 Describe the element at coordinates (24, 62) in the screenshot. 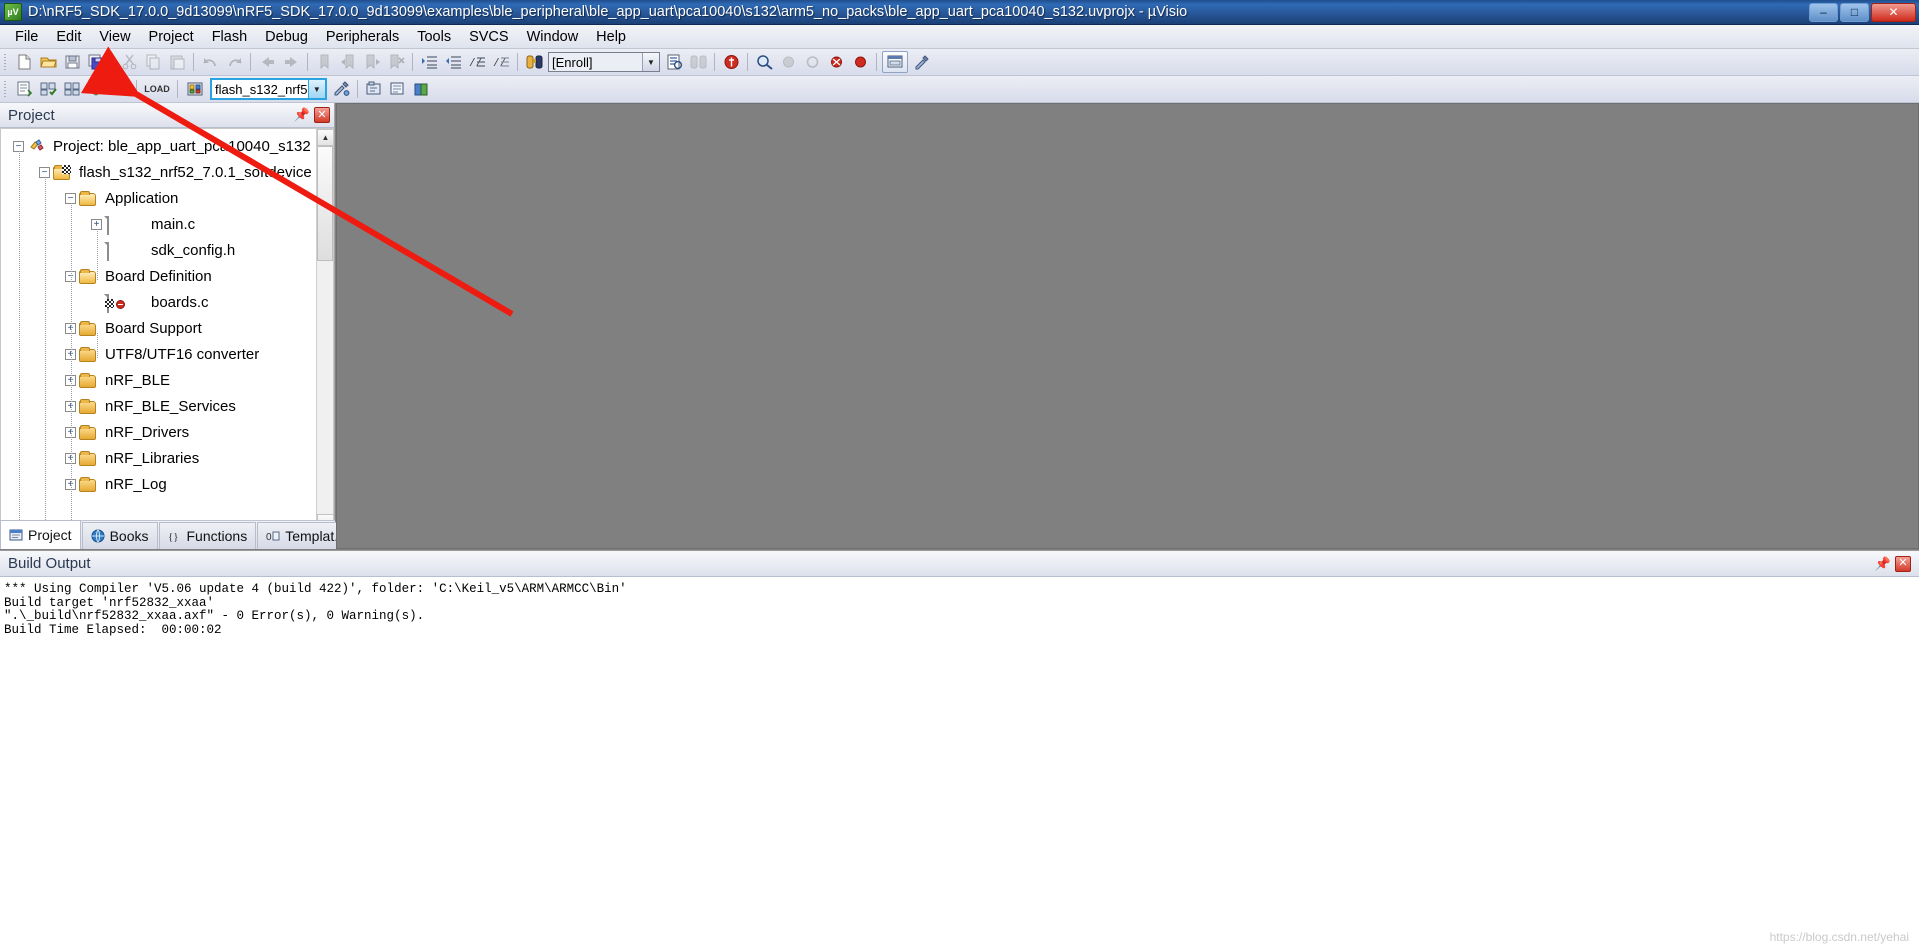

I see `new-file-icon` at that location.